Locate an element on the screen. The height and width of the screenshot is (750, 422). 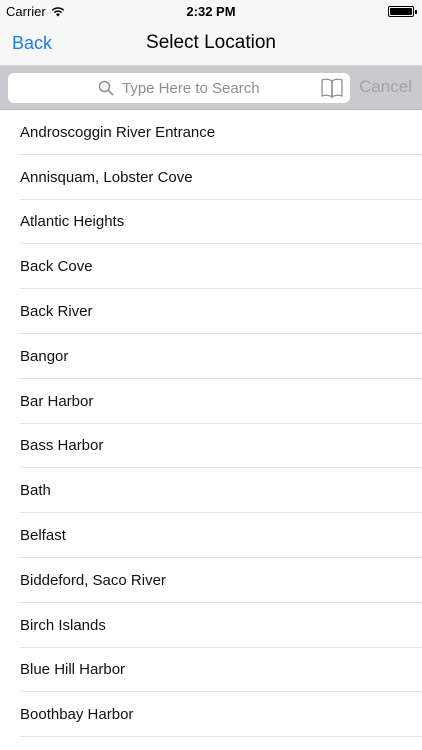
list-item: Belfast is located at coordinates (211, 535).